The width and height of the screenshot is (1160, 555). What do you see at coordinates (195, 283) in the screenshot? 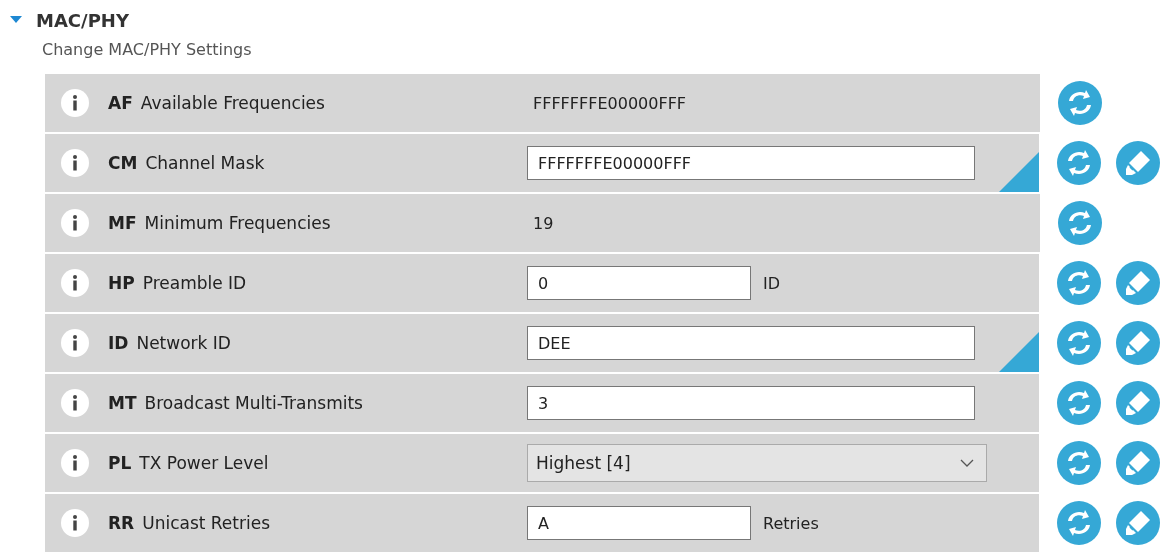
I see `setting-name: Preamble ID` at bounding box center [195, 283].